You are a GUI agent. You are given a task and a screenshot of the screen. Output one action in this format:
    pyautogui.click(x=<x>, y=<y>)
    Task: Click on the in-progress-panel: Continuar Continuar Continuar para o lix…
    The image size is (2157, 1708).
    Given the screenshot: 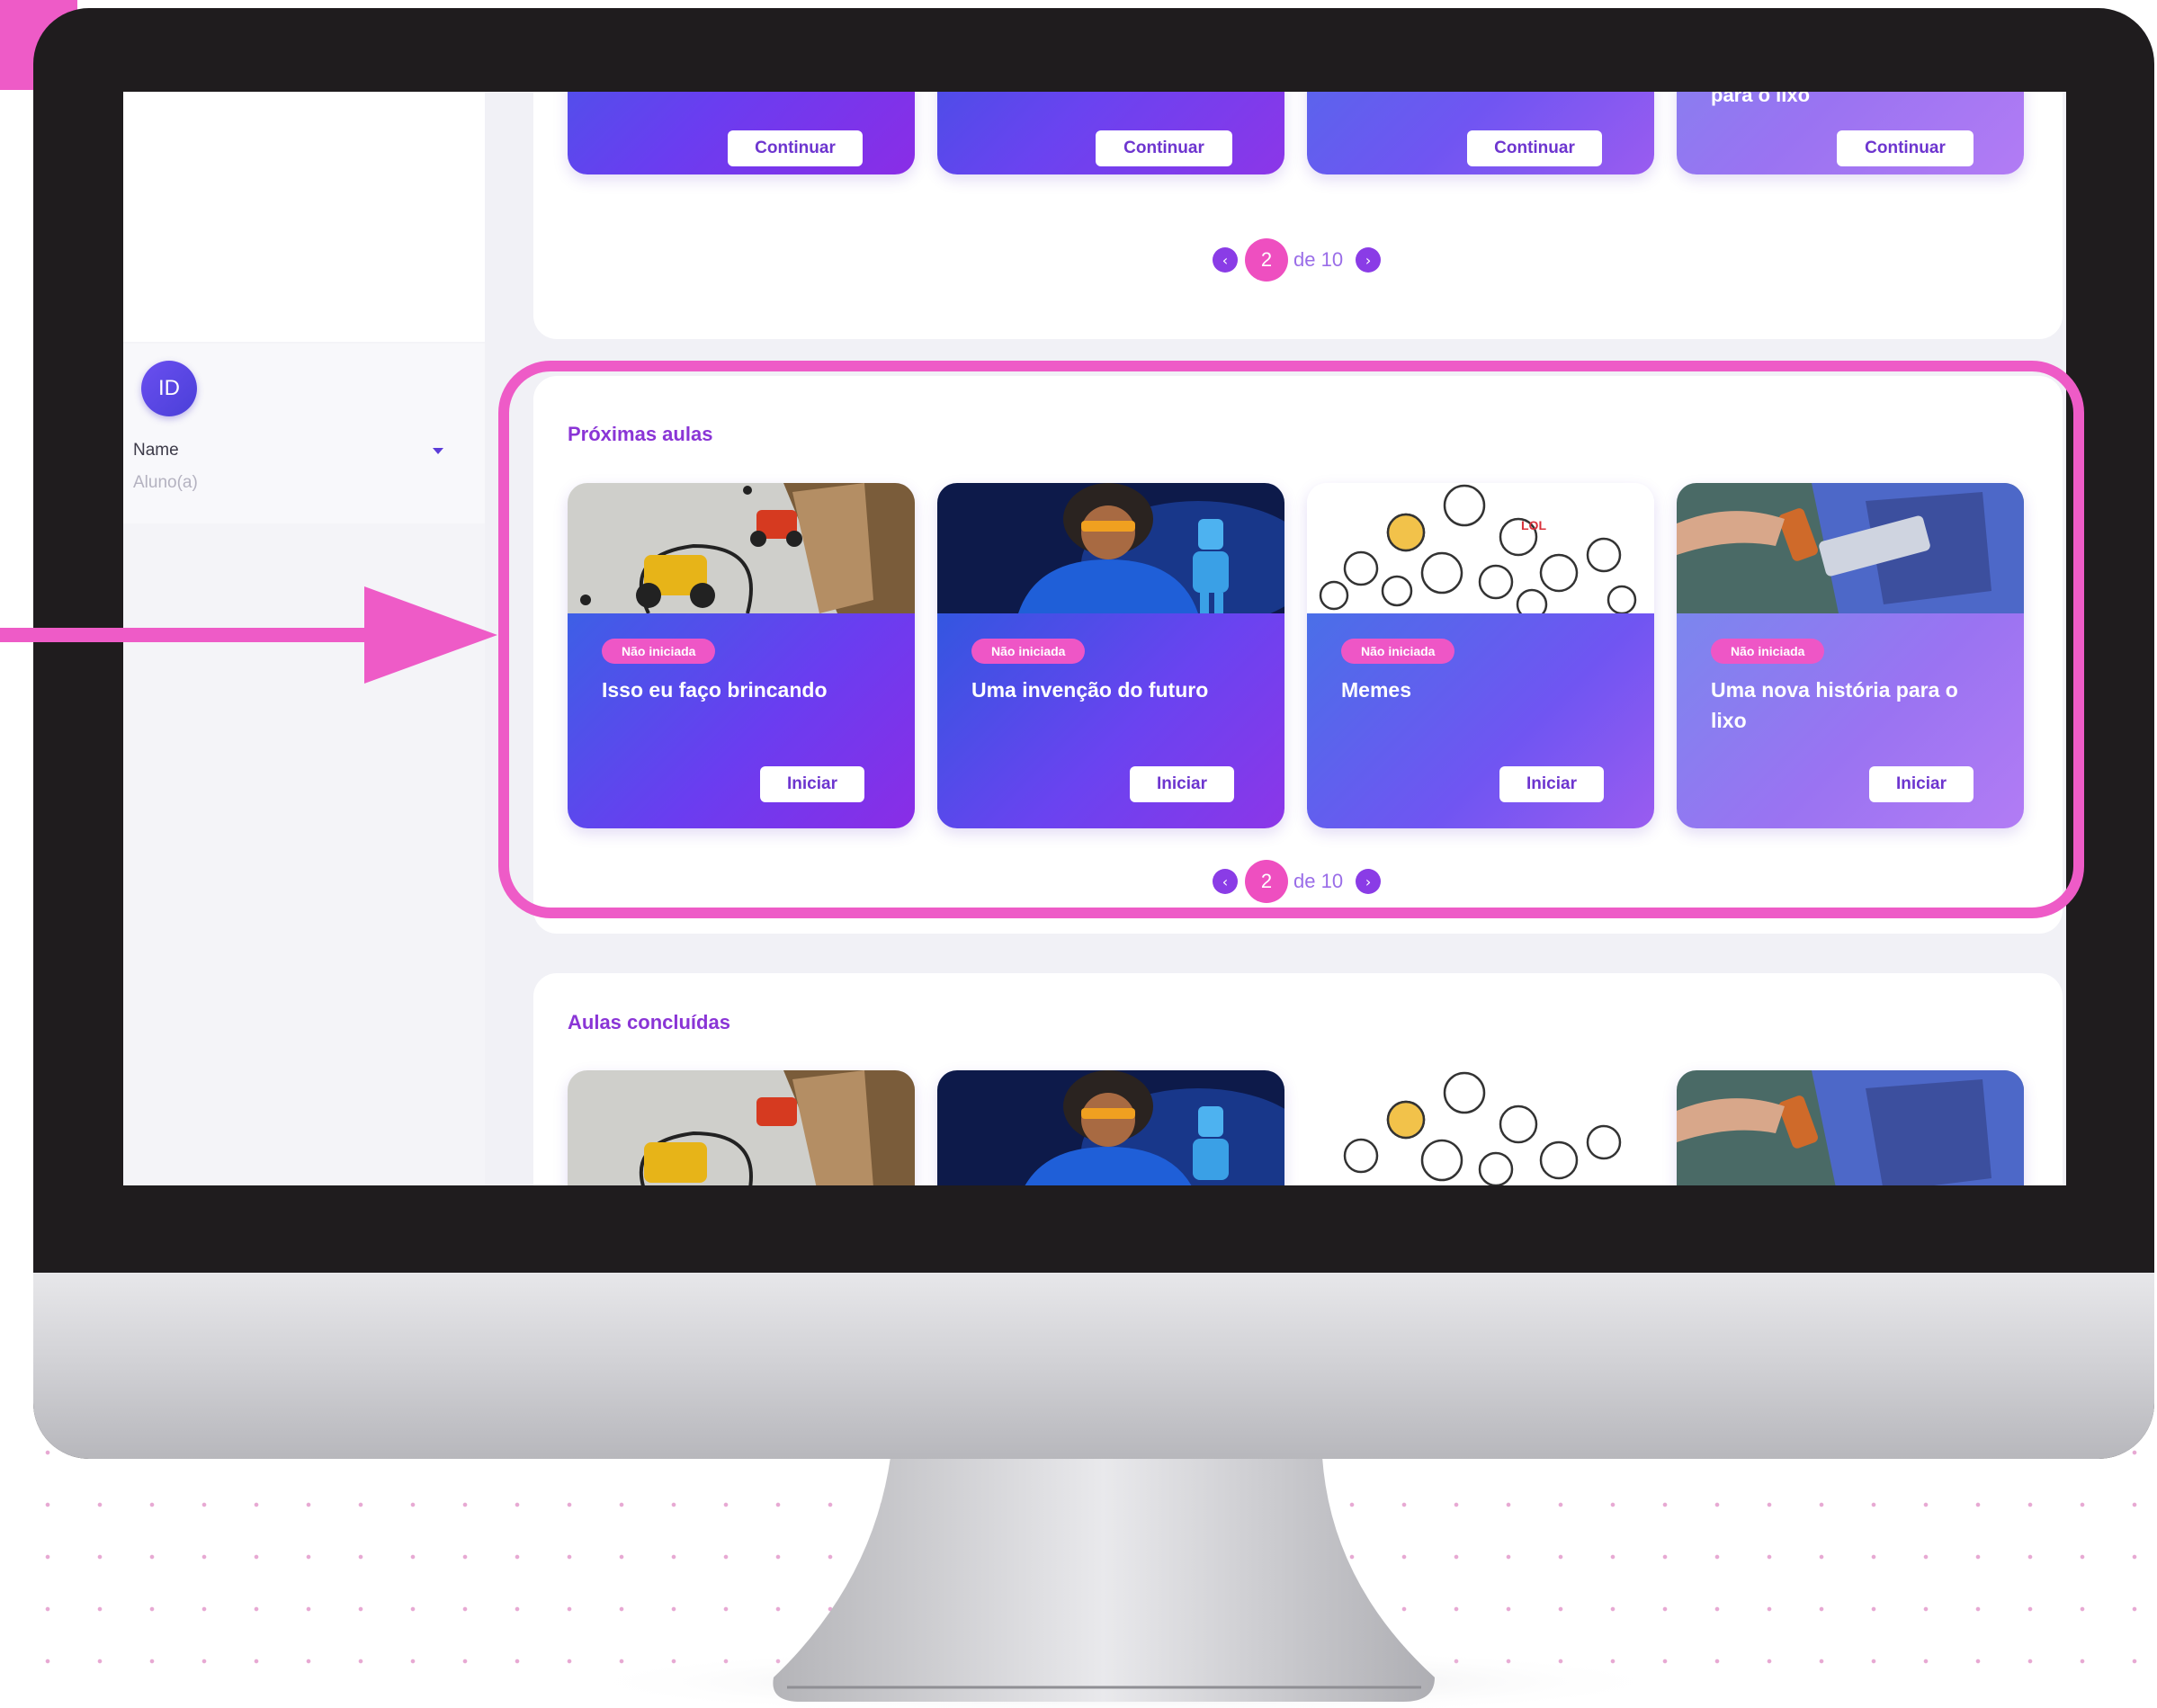 What is the action you would take?
    pyautogui.click(x=1298, y=216)
    